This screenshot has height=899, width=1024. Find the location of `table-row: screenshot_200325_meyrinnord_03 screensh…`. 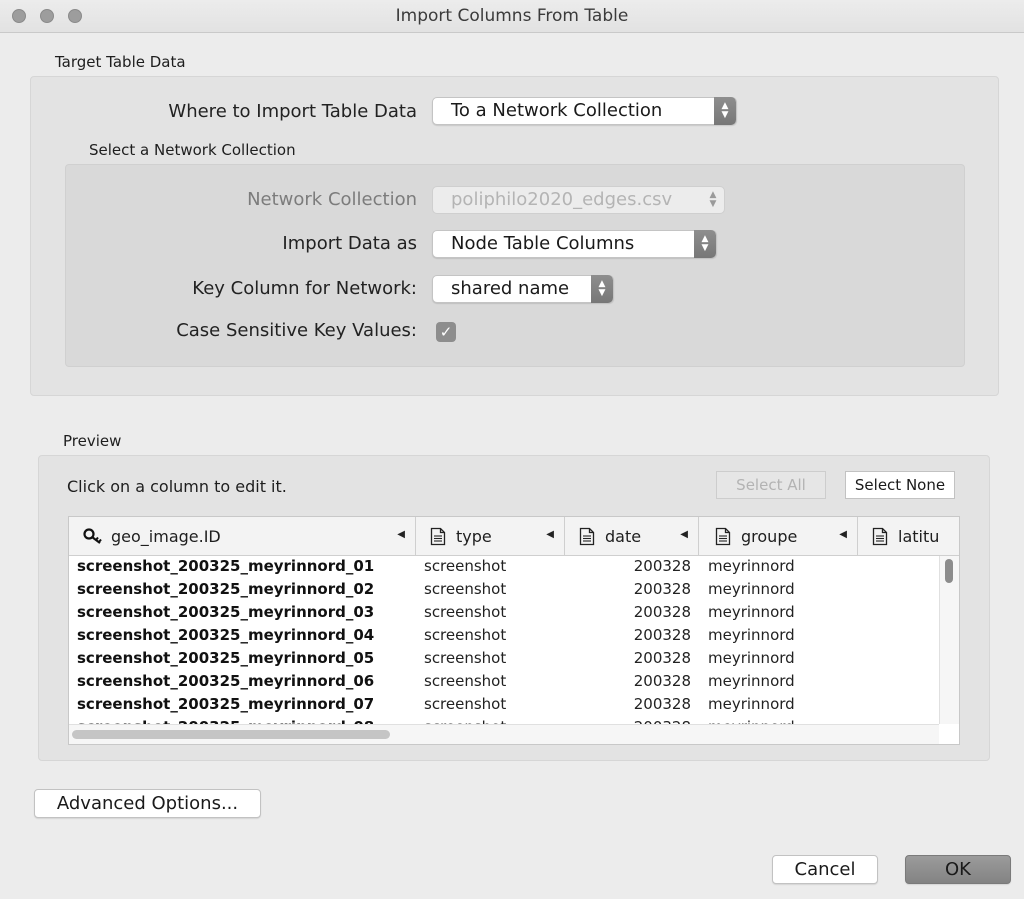

table-row: screenshot_200325_meyrinnord_03 screensh… is located at coordinates (504, 613).